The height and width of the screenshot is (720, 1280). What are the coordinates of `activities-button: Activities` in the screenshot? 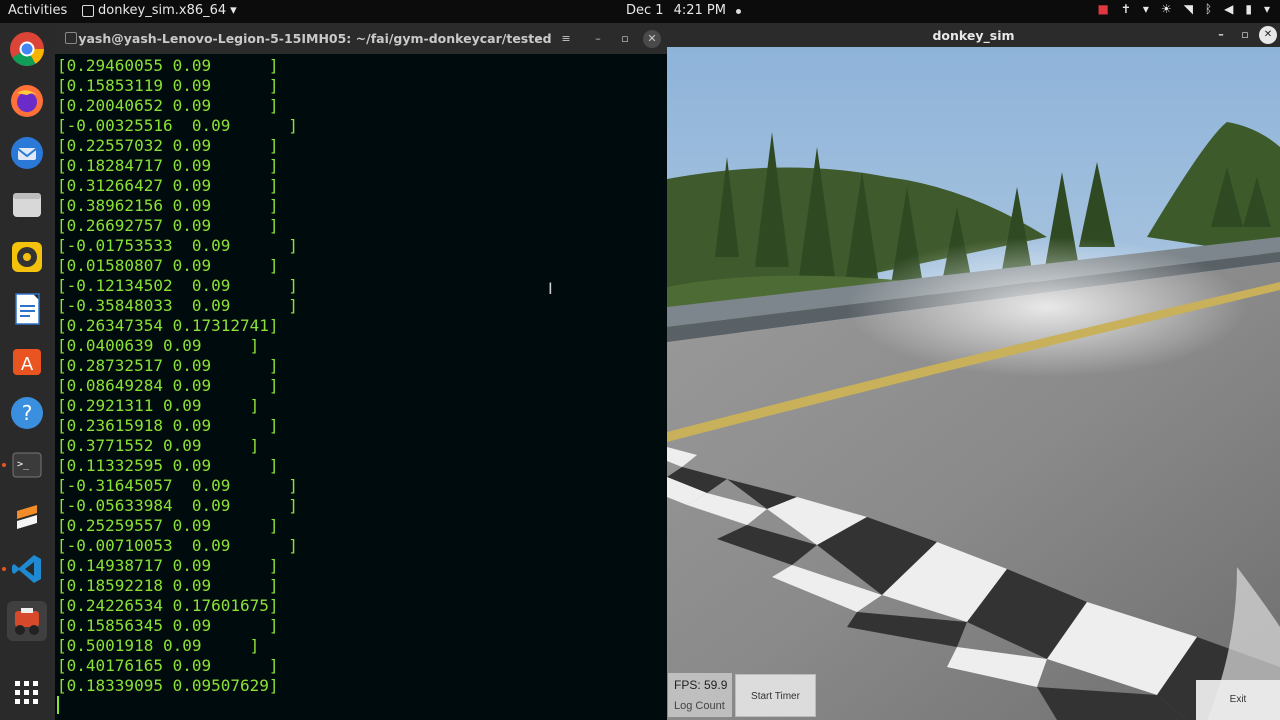 It's located at (37, 10).